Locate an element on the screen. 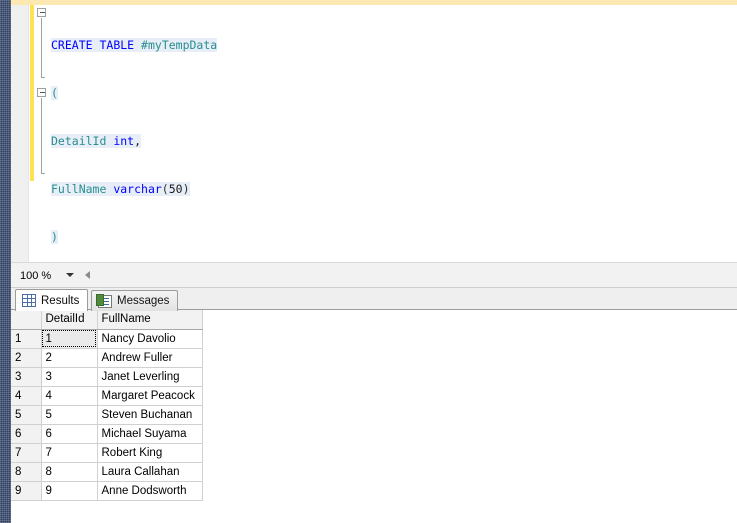  editor-status-bar: 100 % is located at coordinates (374, 275).